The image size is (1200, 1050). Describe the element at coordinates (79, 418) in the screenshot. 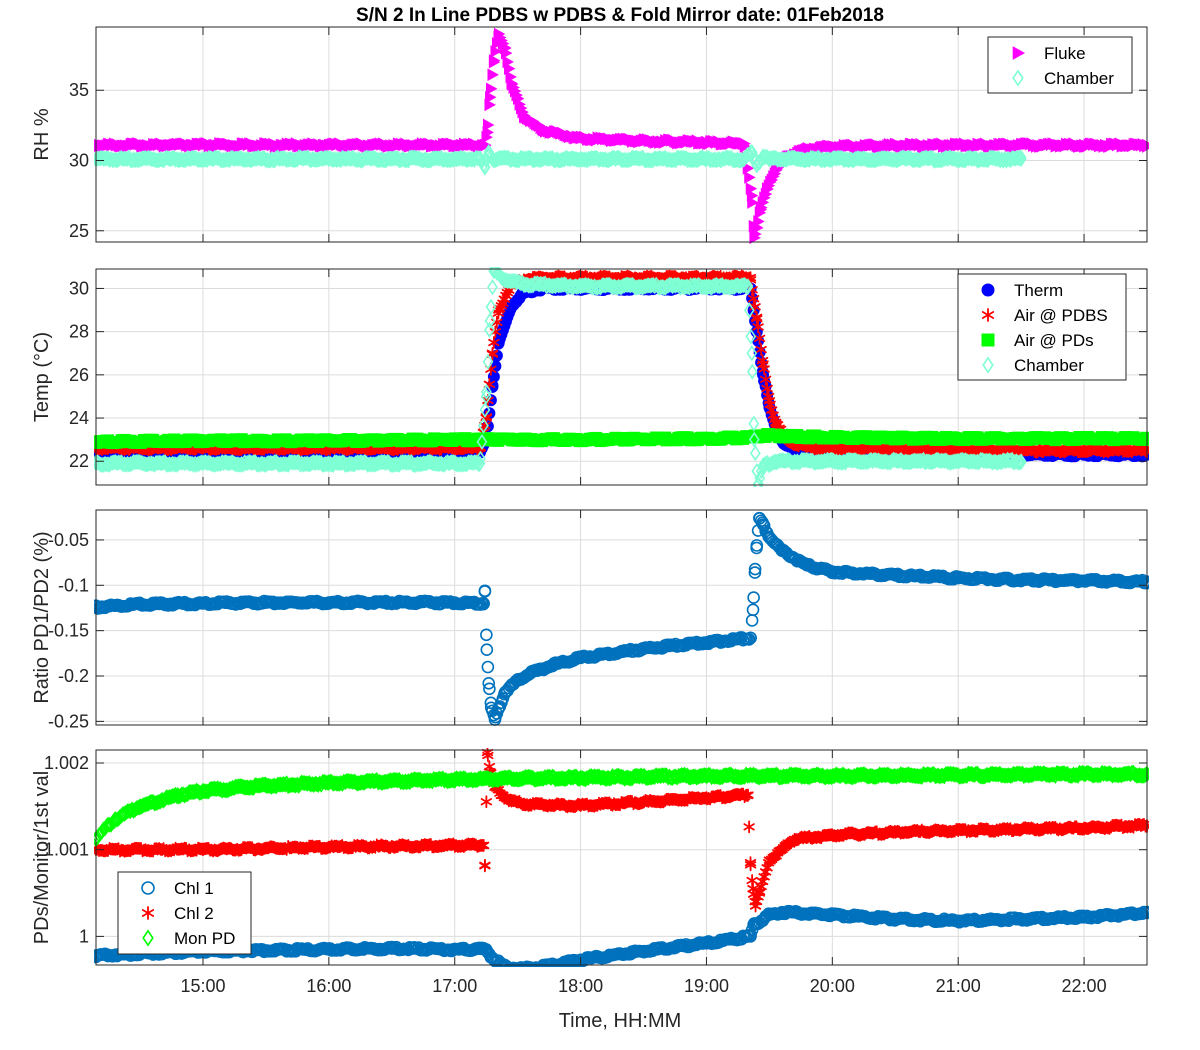

I see `y-tick-label: 24` at that location.